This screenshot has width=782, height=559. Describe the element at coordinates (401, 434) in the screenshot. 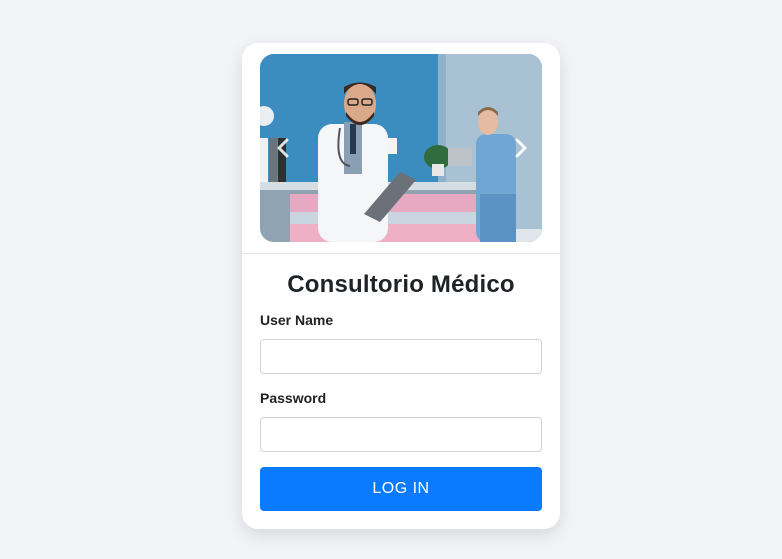

I see `password-input` at that location.